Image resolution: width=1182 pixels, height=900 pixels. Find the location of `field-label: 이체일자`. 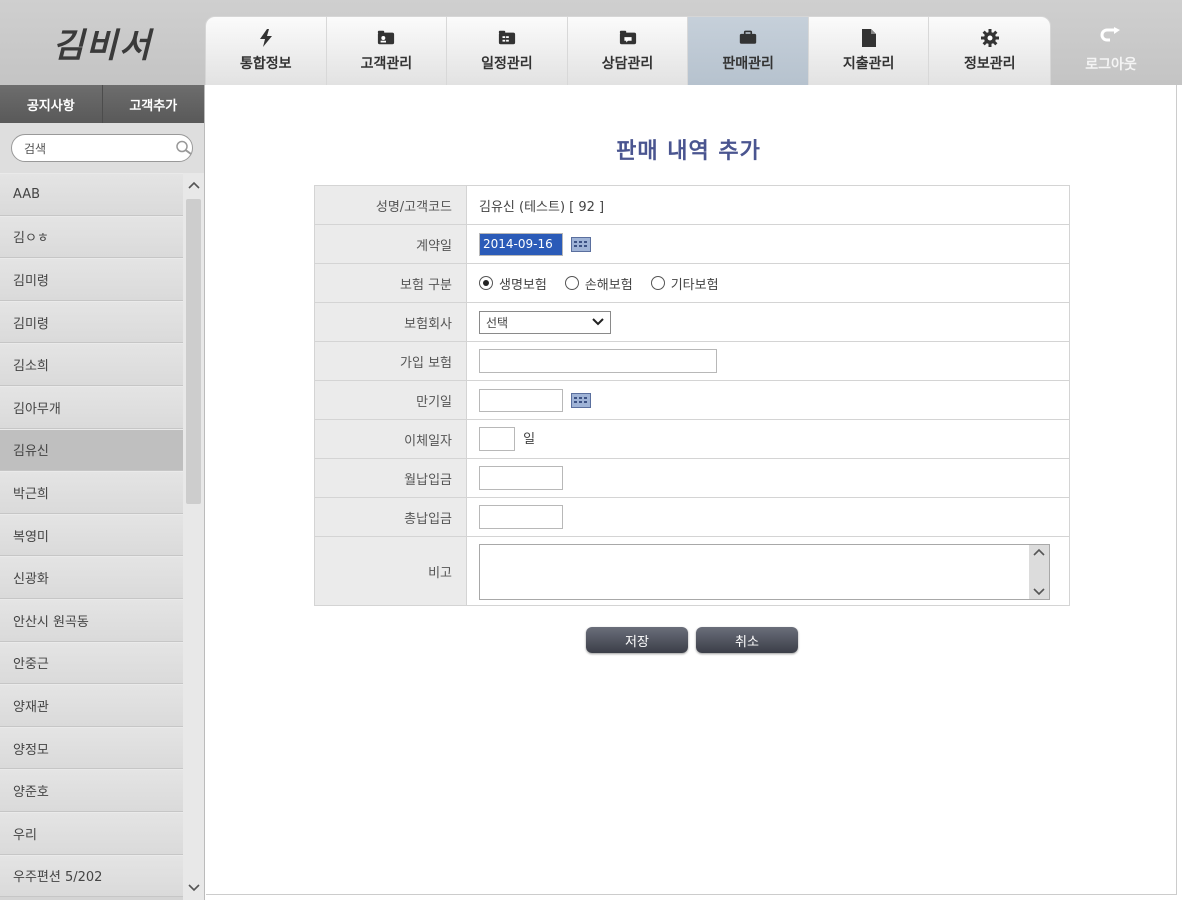

field-label: 이체일자 is located at coordinates (390, 439).